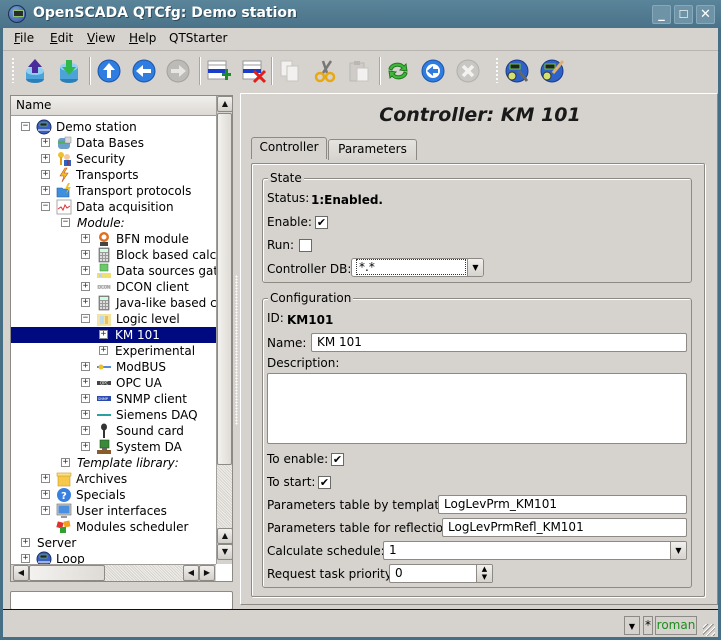 The width and height of the screenshot is (721, 640). Describe the element at coordinates (113, 399) in the screenshot. I see `tree-item: + SNMP SNMP client` at that location.